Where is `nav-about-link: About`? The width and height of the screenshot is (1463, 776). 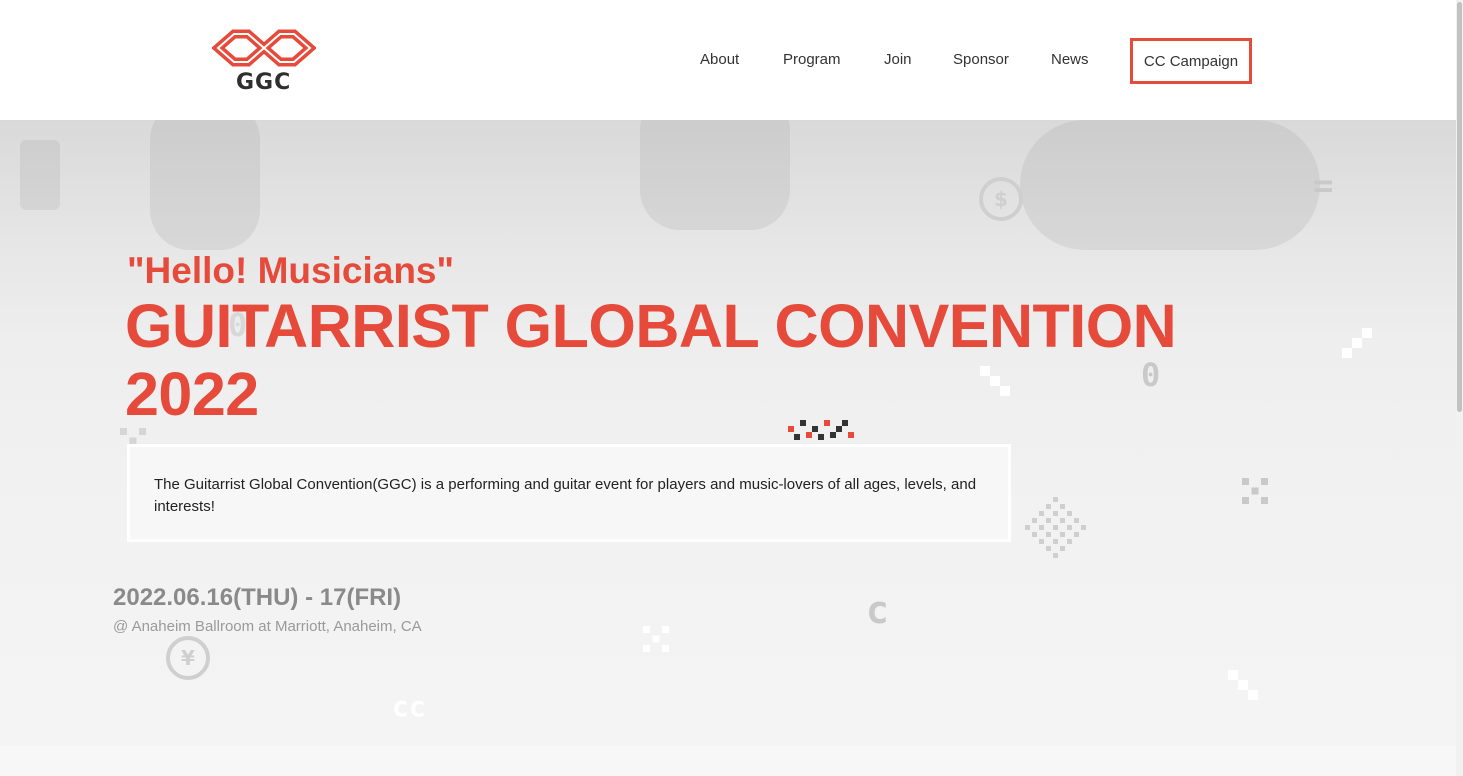
nav-about-link: About is located at coordinates (719, 59).